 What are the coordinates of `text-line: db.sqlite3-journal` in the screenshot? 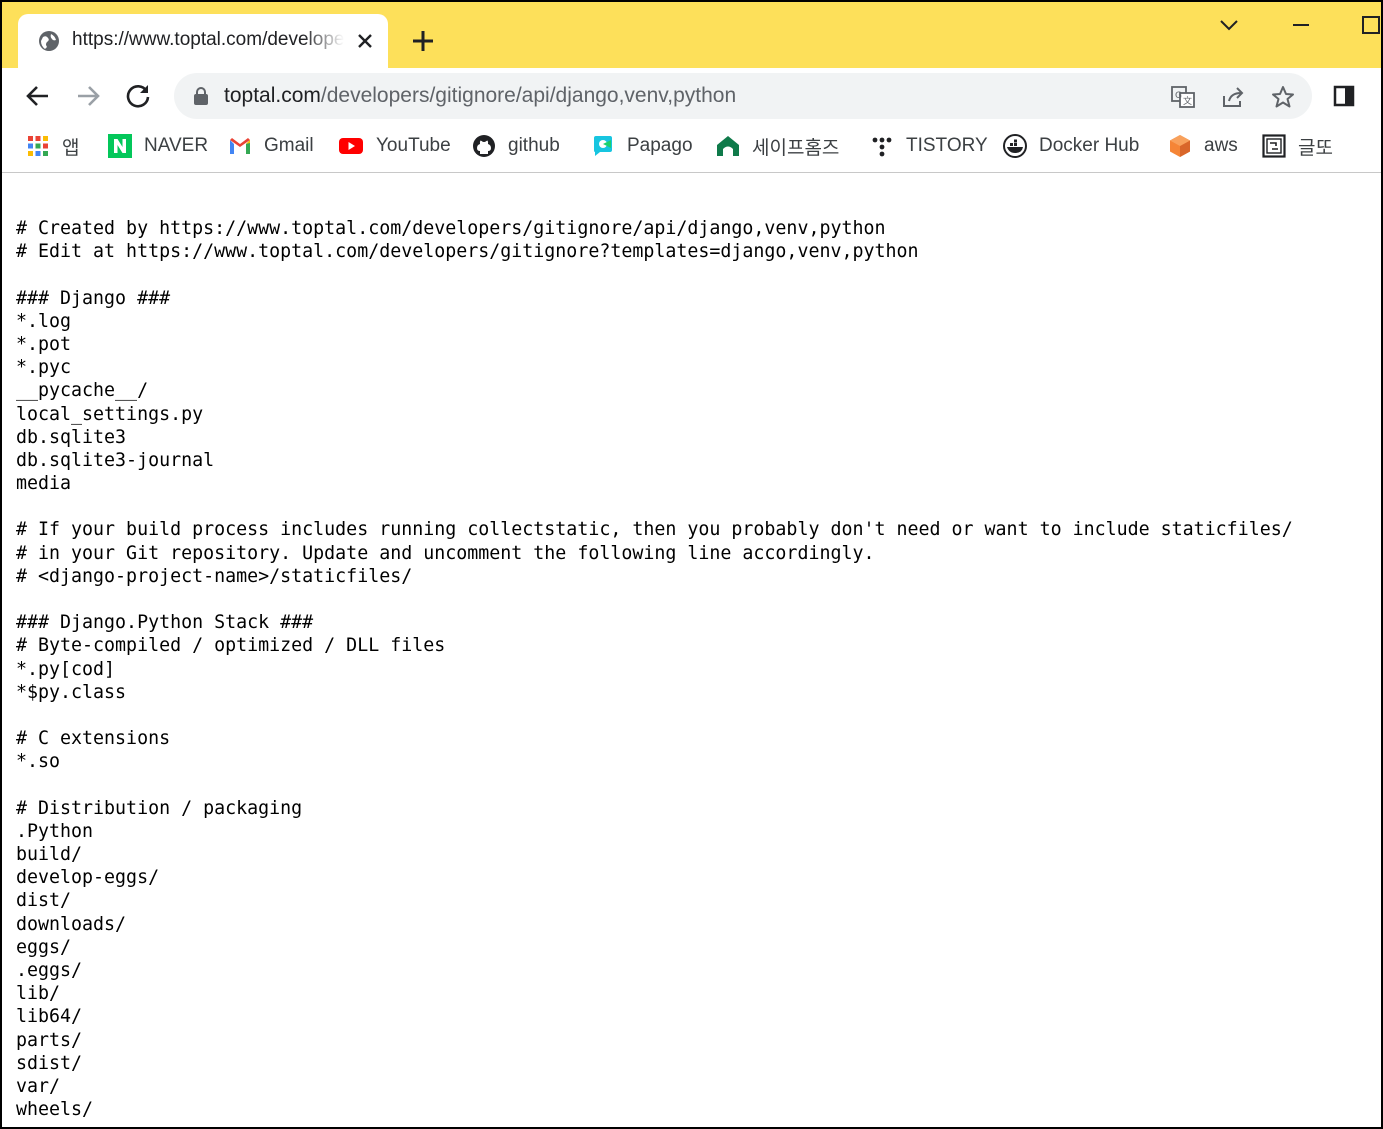 It's located at (115, 460).